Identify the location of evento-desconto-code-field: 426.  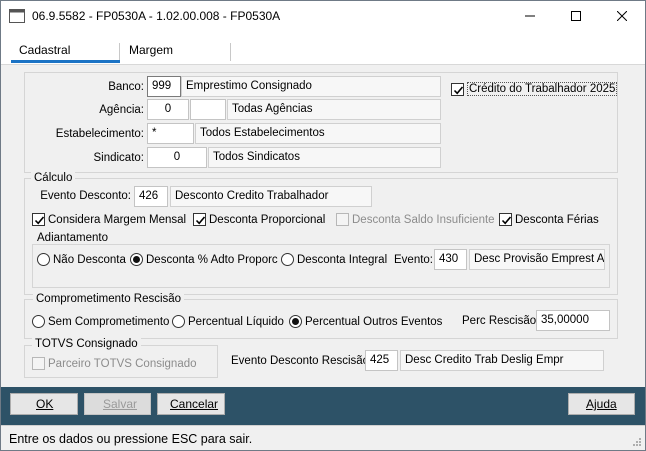
(151, 196).